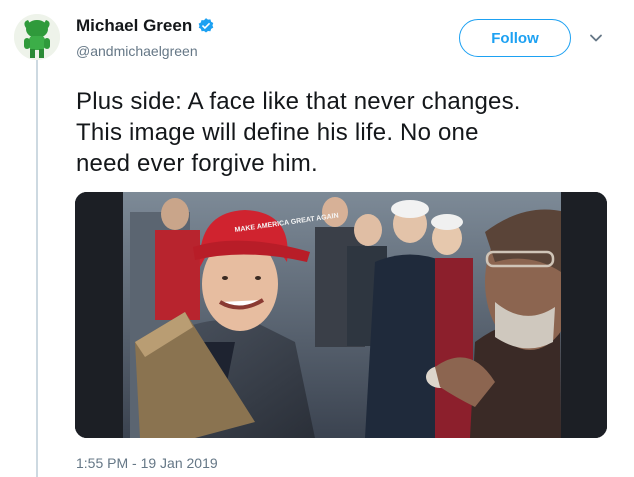 This screenshot has width=634, height=477. I want to click on avatar-image, so click(37, 37).